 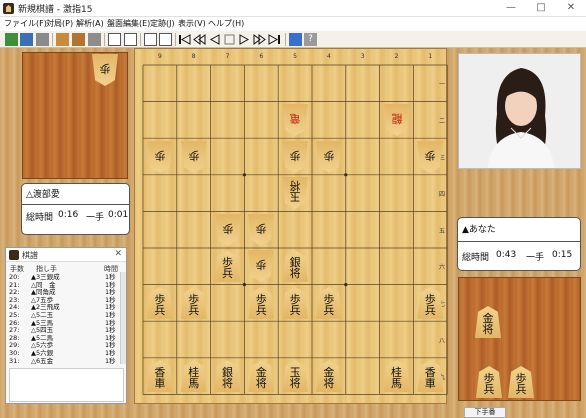 What do you see at coordinates (78, 39) in the screenshot?
I see `board-alt-icon` at bounding box center [78, 39].